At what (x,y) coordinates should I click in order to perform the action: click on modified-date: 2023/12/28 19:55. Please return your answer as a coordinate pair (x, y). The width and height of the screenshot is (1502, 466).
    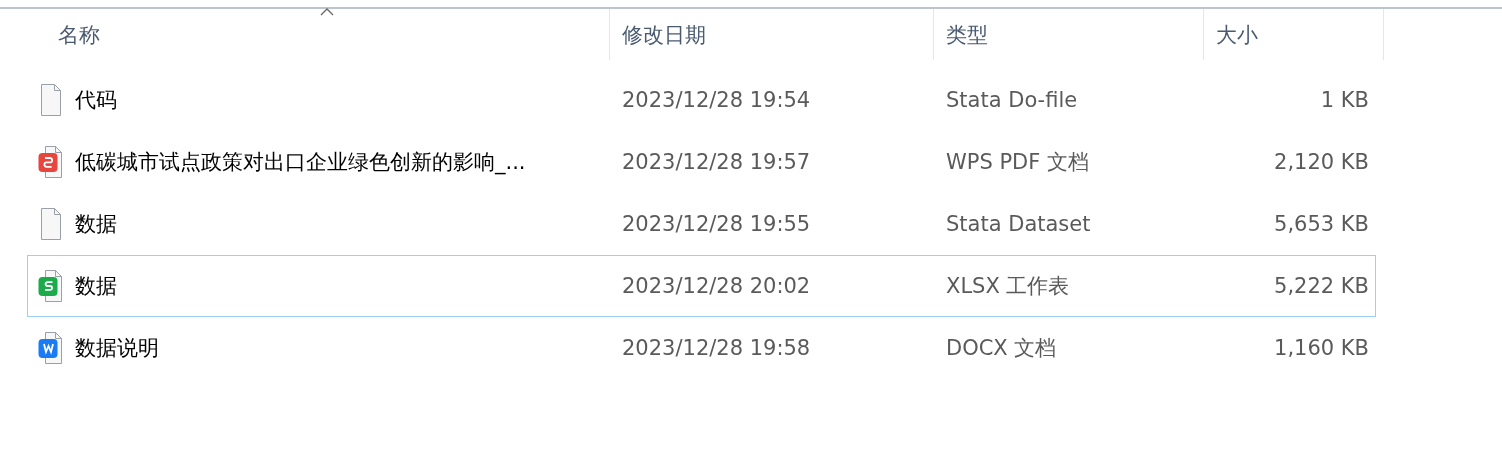
    Looking at the image, I should click on (716, 224).